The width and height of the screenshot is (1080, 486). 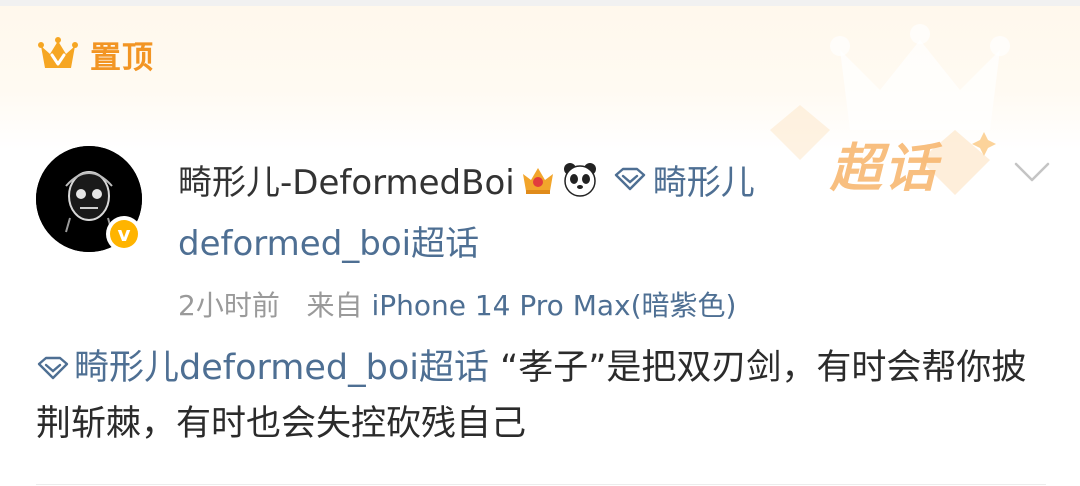 What do you see at coordinates (884, 169) in the screenshot?
I see `super-topic-watermark: 超话` at bounding box center [884, 169].